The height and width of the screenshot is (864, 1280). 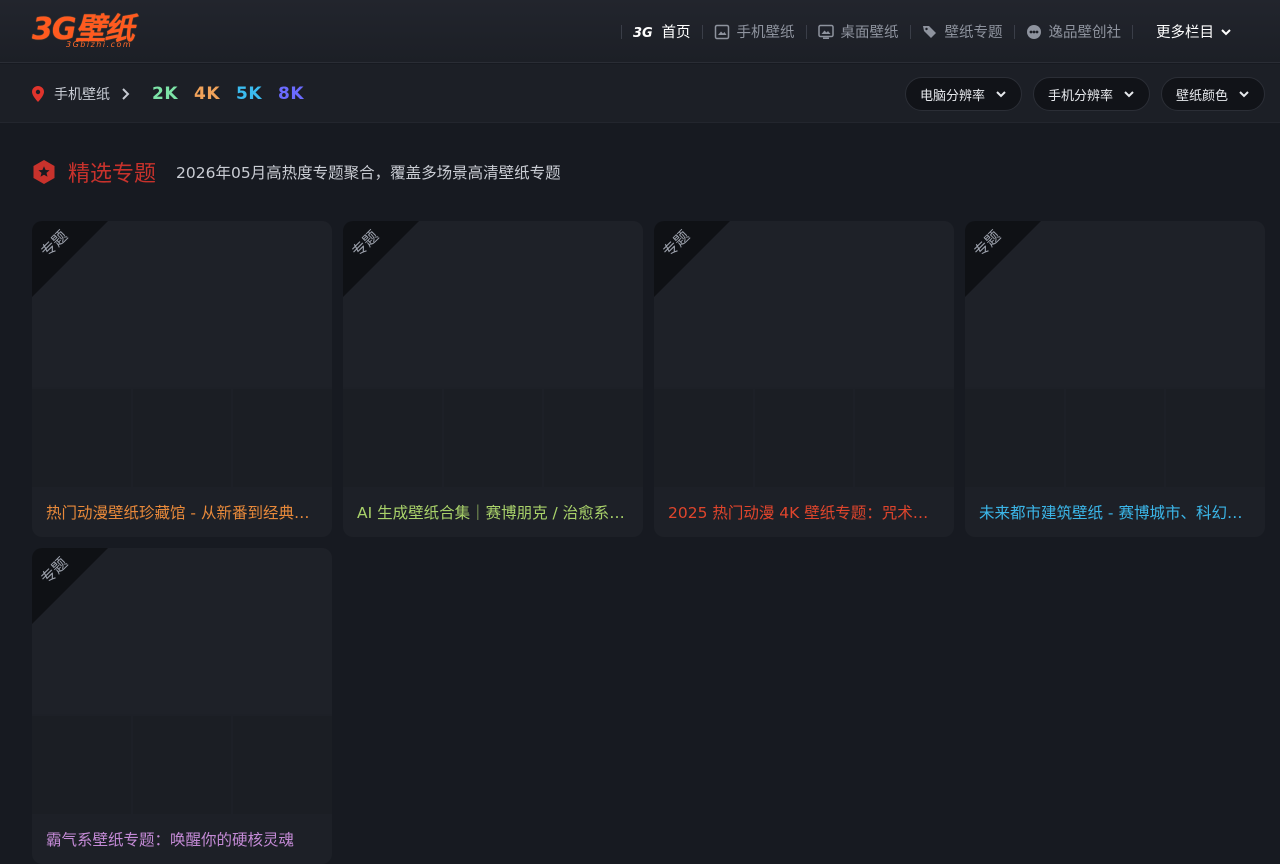 I want to click on svg-text: 3G, so click(x=643, y=33).